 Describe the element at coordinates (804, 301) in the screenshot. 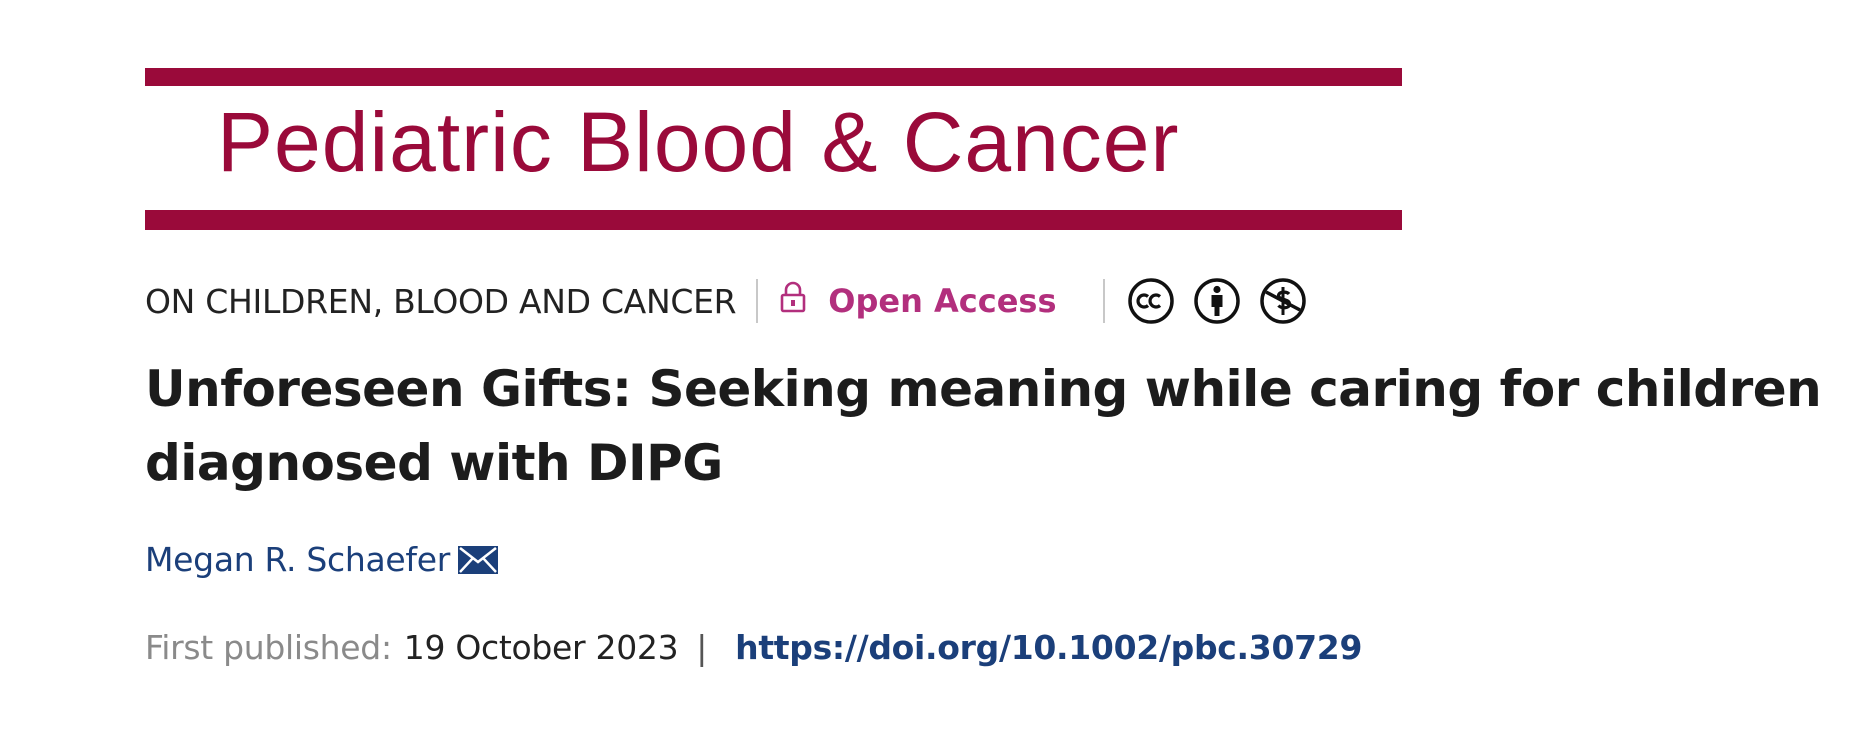

I see `lock-icon` at that location.